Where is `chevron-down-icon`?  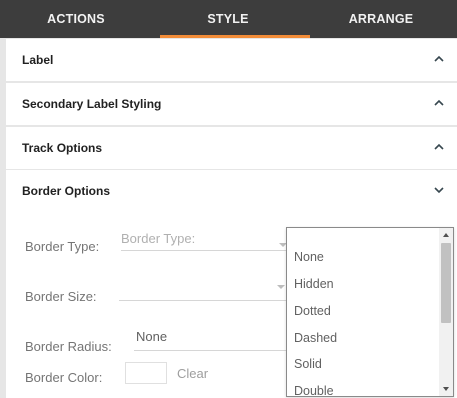
chevron-down-icon is located at coordinates (439, 190).